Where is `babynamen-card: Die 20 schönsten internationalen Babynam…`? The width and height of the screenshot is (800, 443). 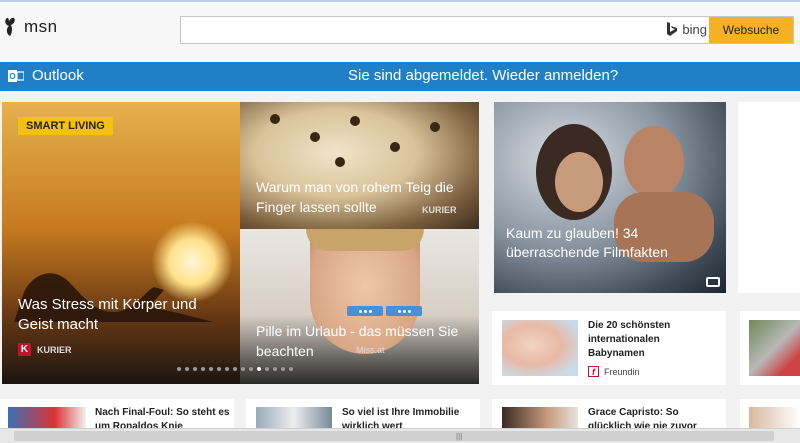
babynamen-card: Die 20 schönsten internationalen Babynam… is located at coordinates (609, 348).